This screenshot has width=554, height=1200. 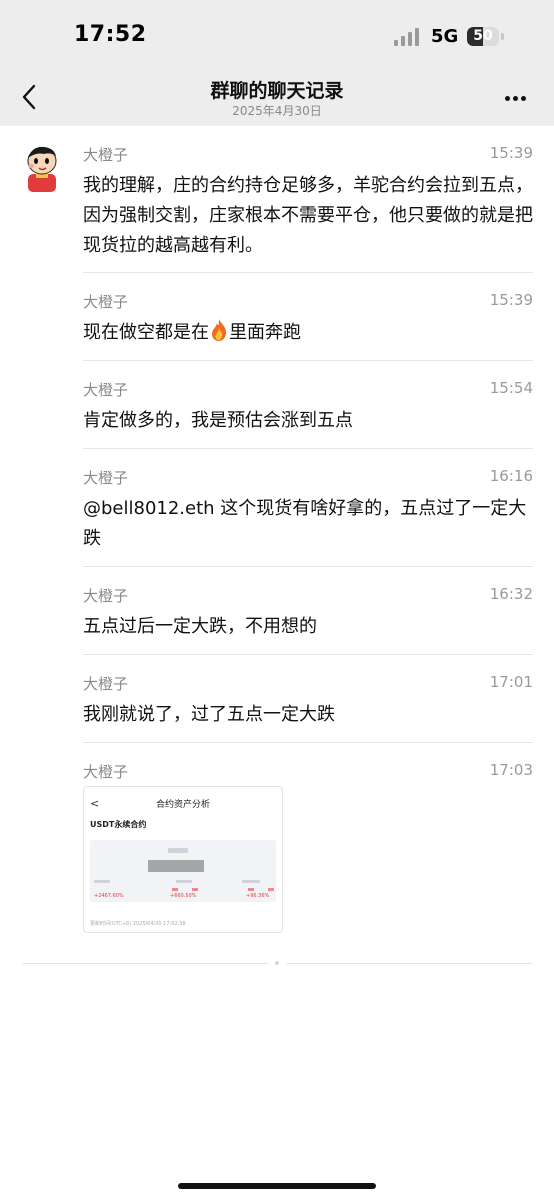 What do you see at coordinates (409, 37) in the screenshot?
I see `signal-icon` at bounding box center [409, 37].